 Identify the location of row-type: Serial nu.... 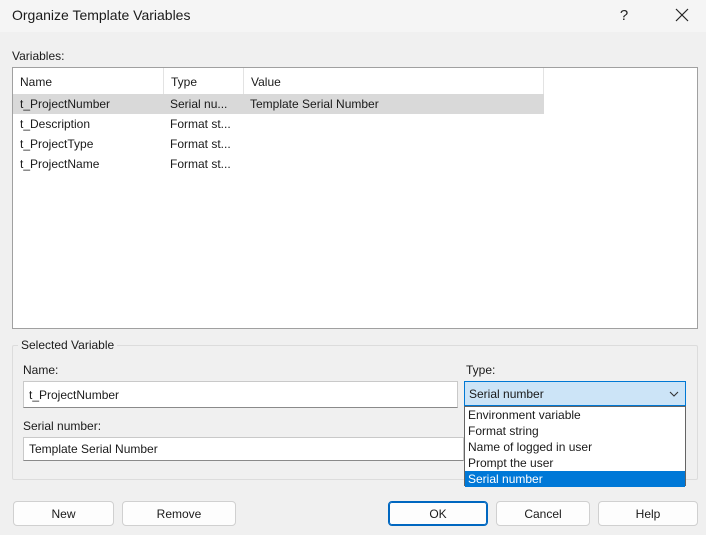
(199, 104).